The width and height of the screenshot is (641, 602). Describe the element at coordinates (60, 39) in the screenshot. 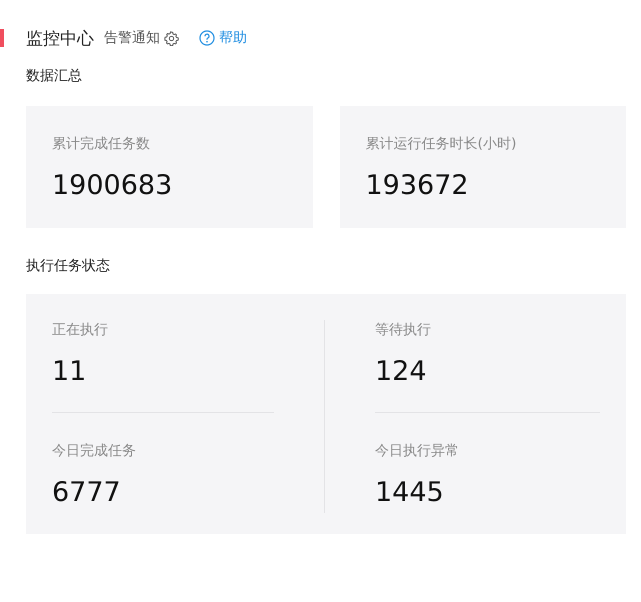

I see `page-title: 监控中心` at that location.